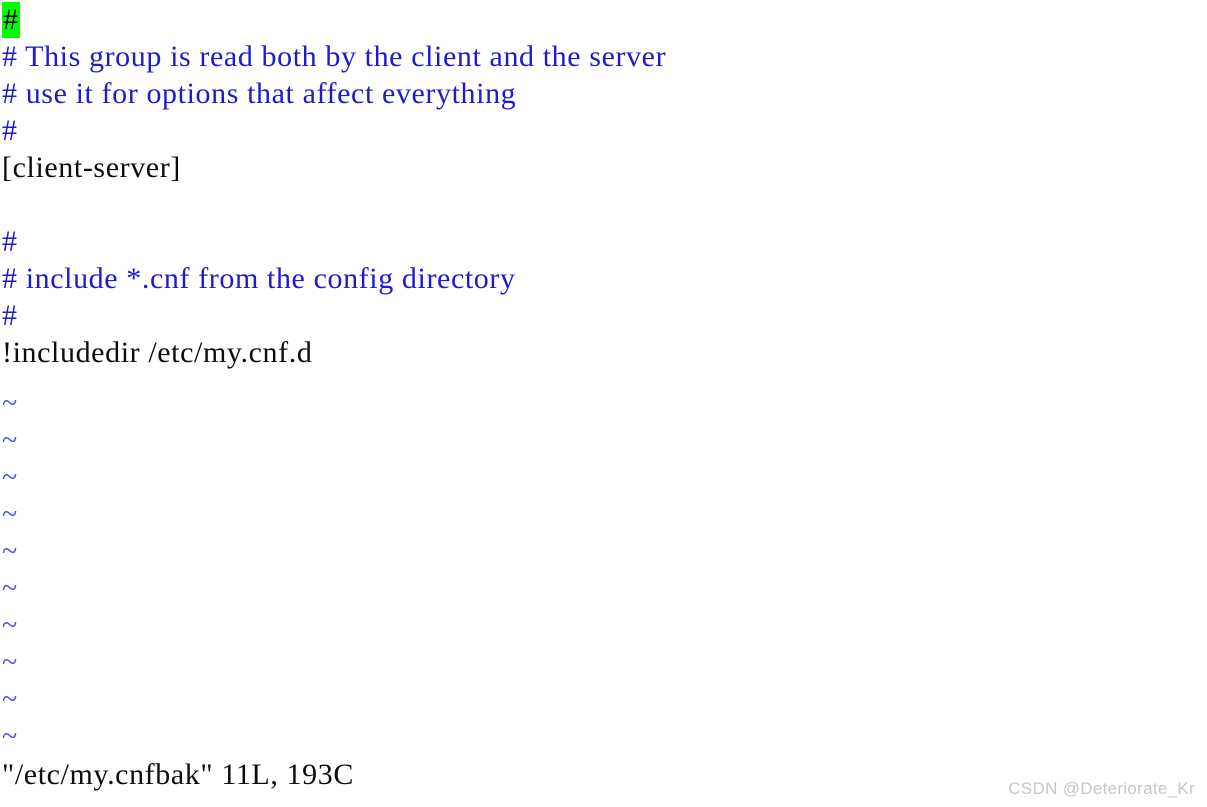 The height and width of the screenshot is (807, 1207). Describe the element at coordinates (10, 315) in the screenshot. I see `buffer-line-9: #` at that location.